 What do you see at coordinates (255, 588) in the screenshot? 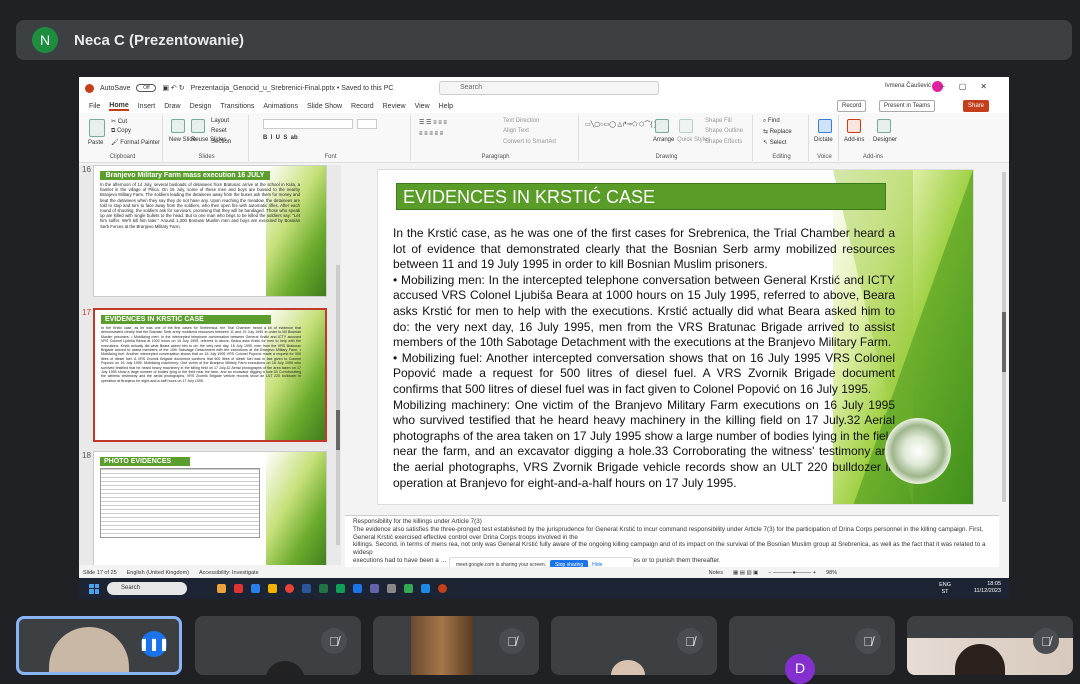
I see `edge-icon` at bounding box center [255, 588].